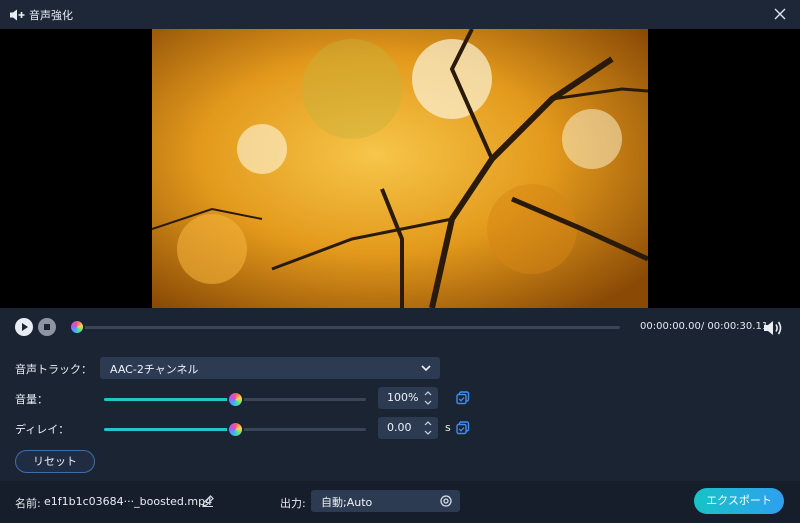 This screenshot has width=800, height=523. I want to click on playback-progress-track, so click(348, 327).